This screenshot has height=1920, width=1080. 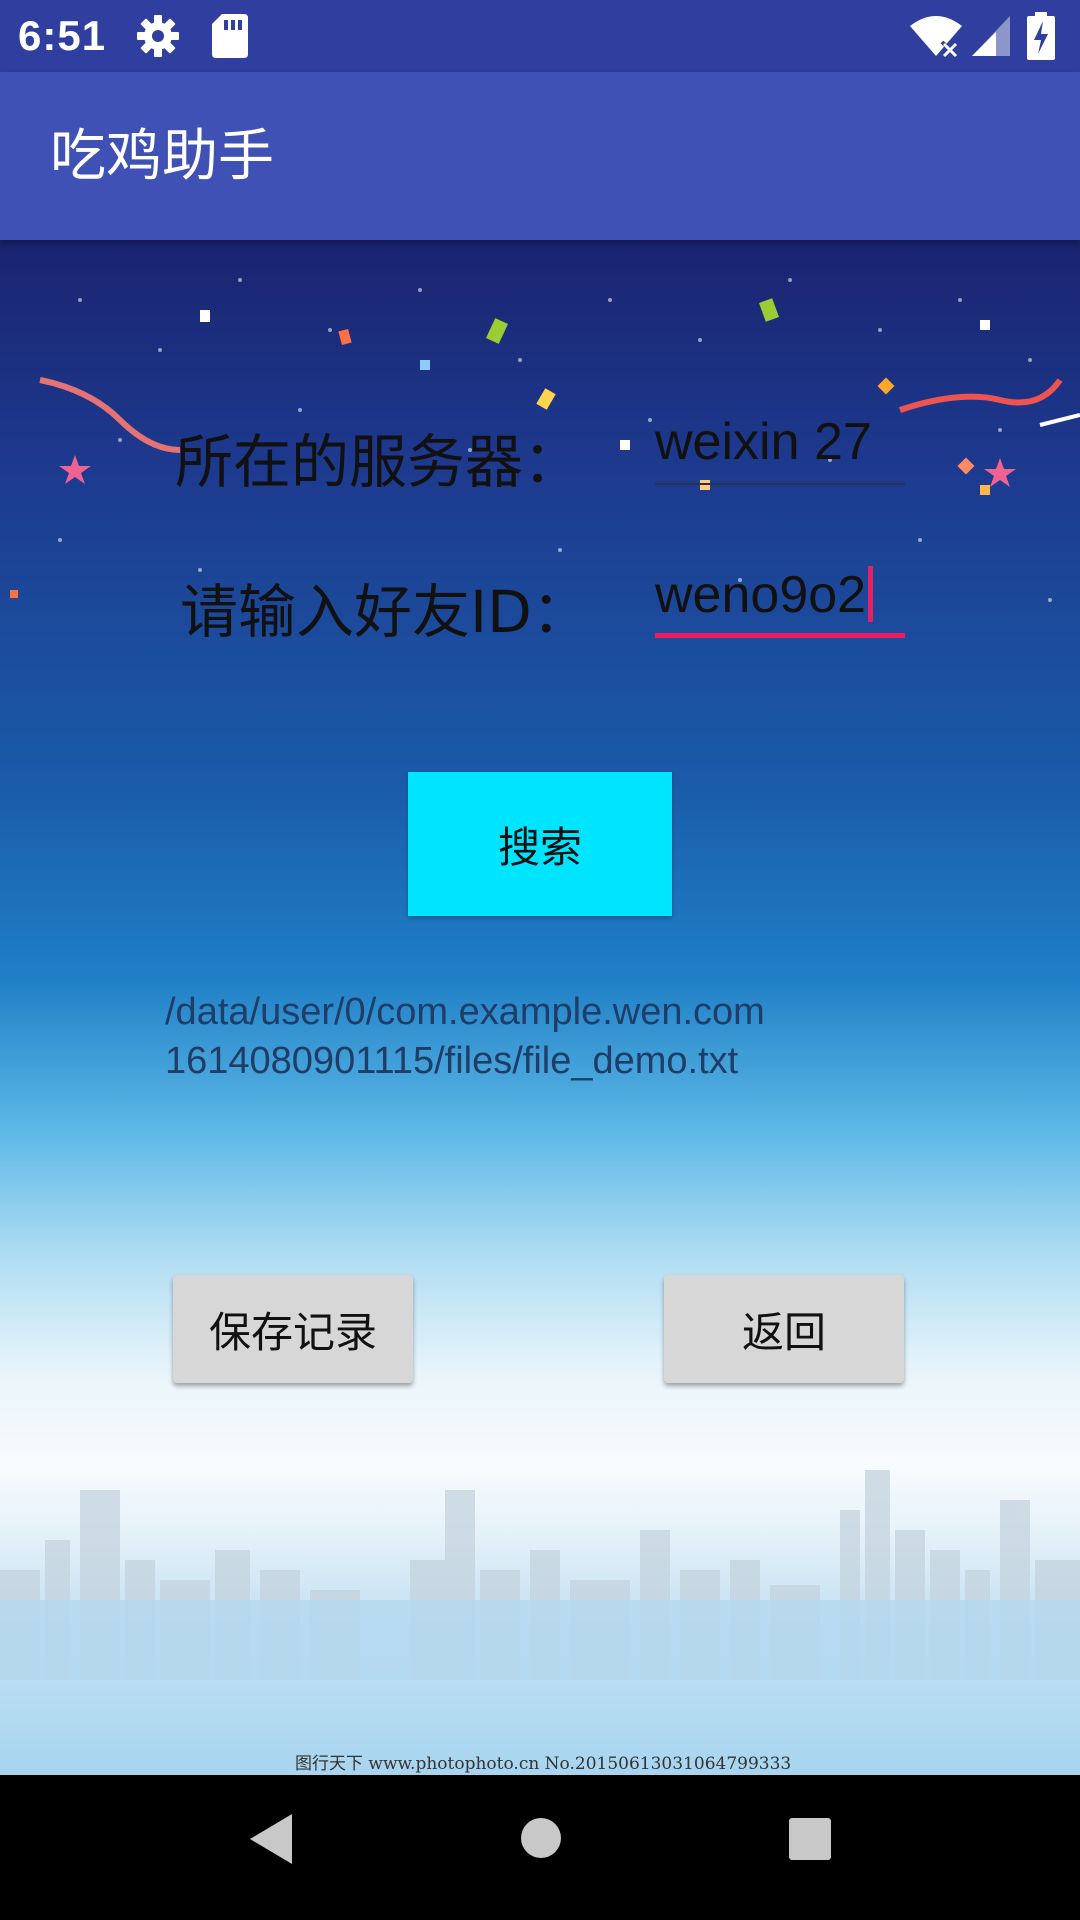 I want to click on back-icon, so click(x=271, y=1841).